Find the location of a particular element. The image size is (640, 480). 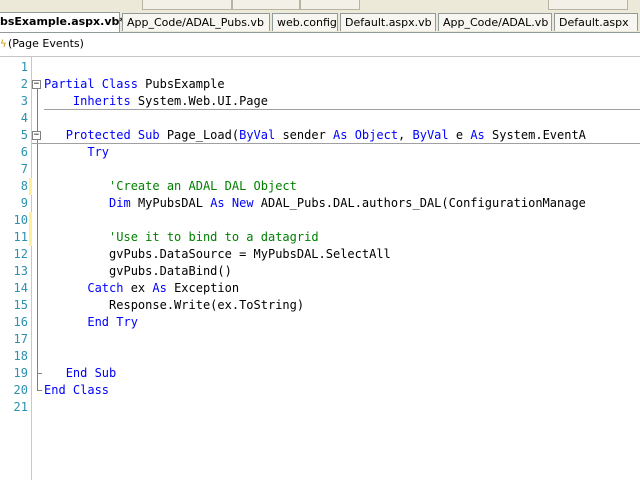

keyword-token: Try is located at coordinates (98, 152).